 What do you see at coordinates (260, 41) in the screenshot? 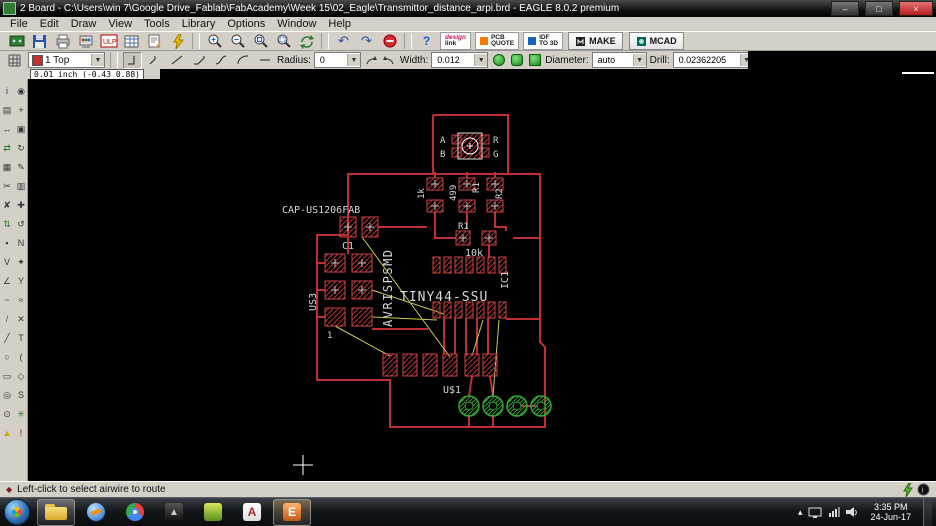
I see `zoom-fit-icon` at bounding box center [260, 41].